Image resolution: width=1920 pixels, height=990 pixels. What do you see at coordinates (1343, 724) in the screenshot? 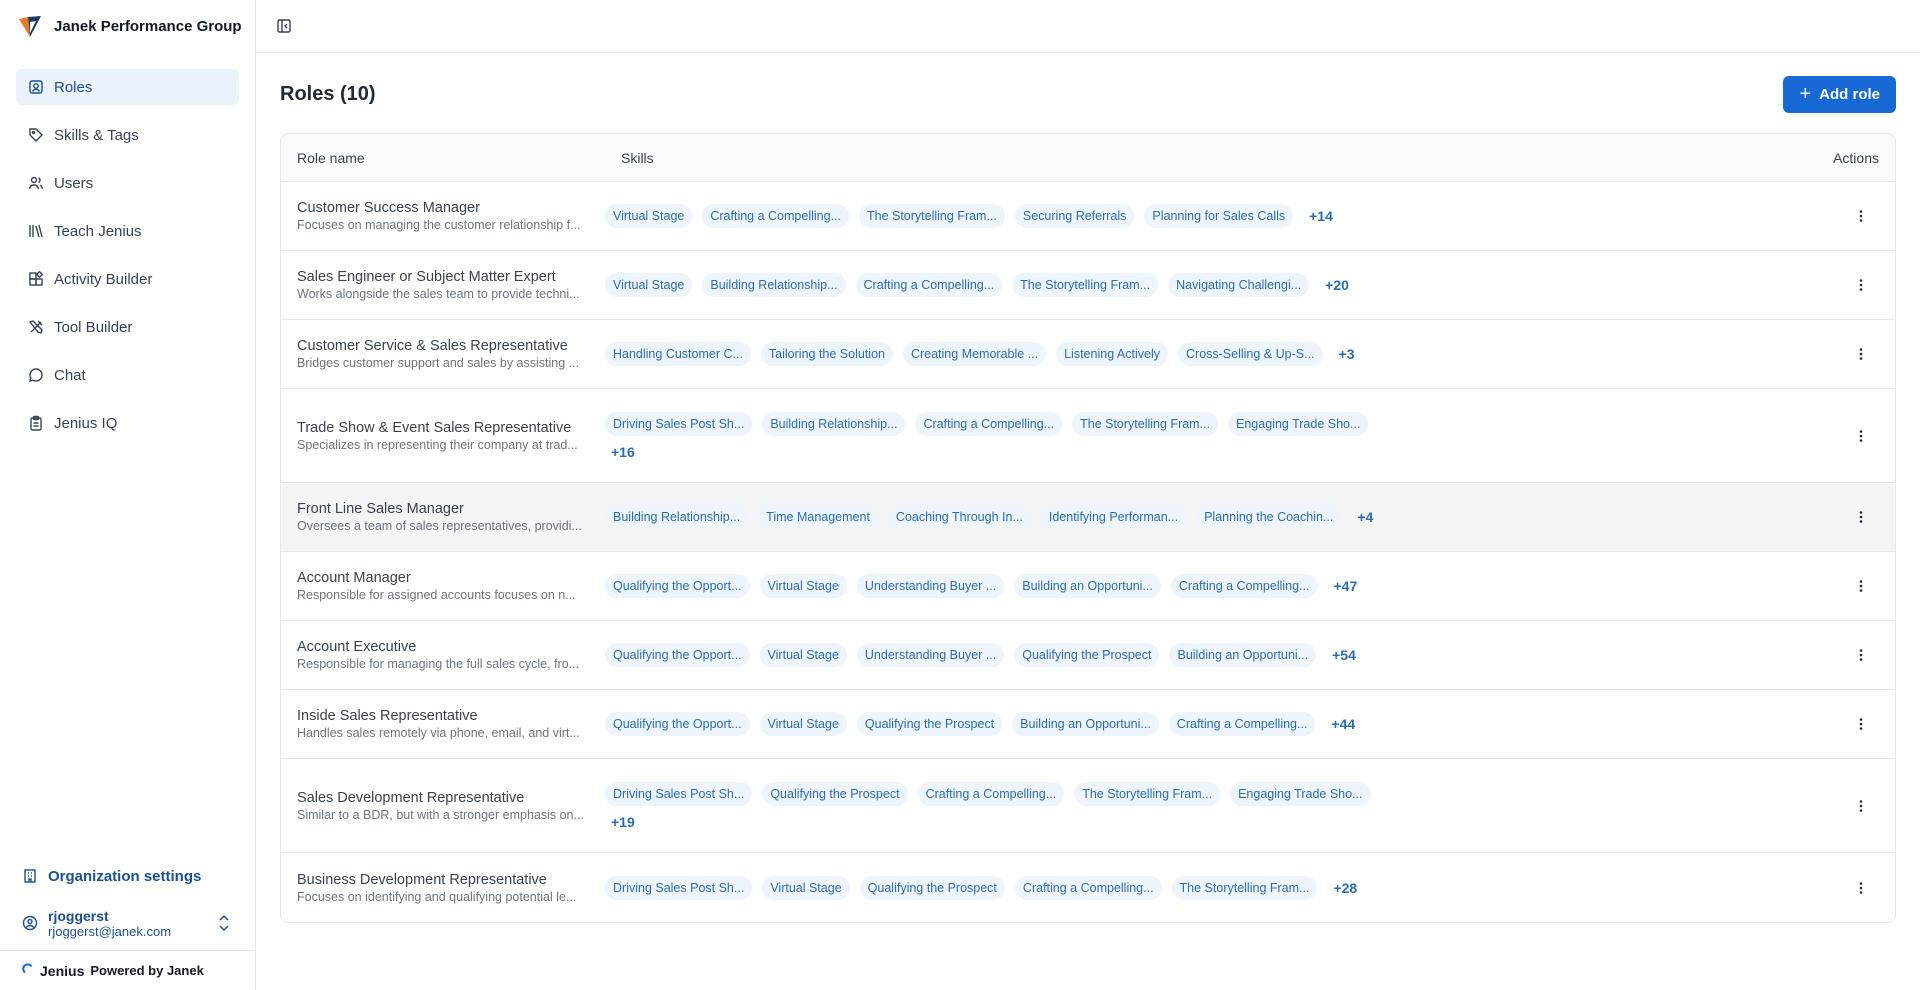
I see `more-skills-count: +44` at bounding box center [1343, 724].